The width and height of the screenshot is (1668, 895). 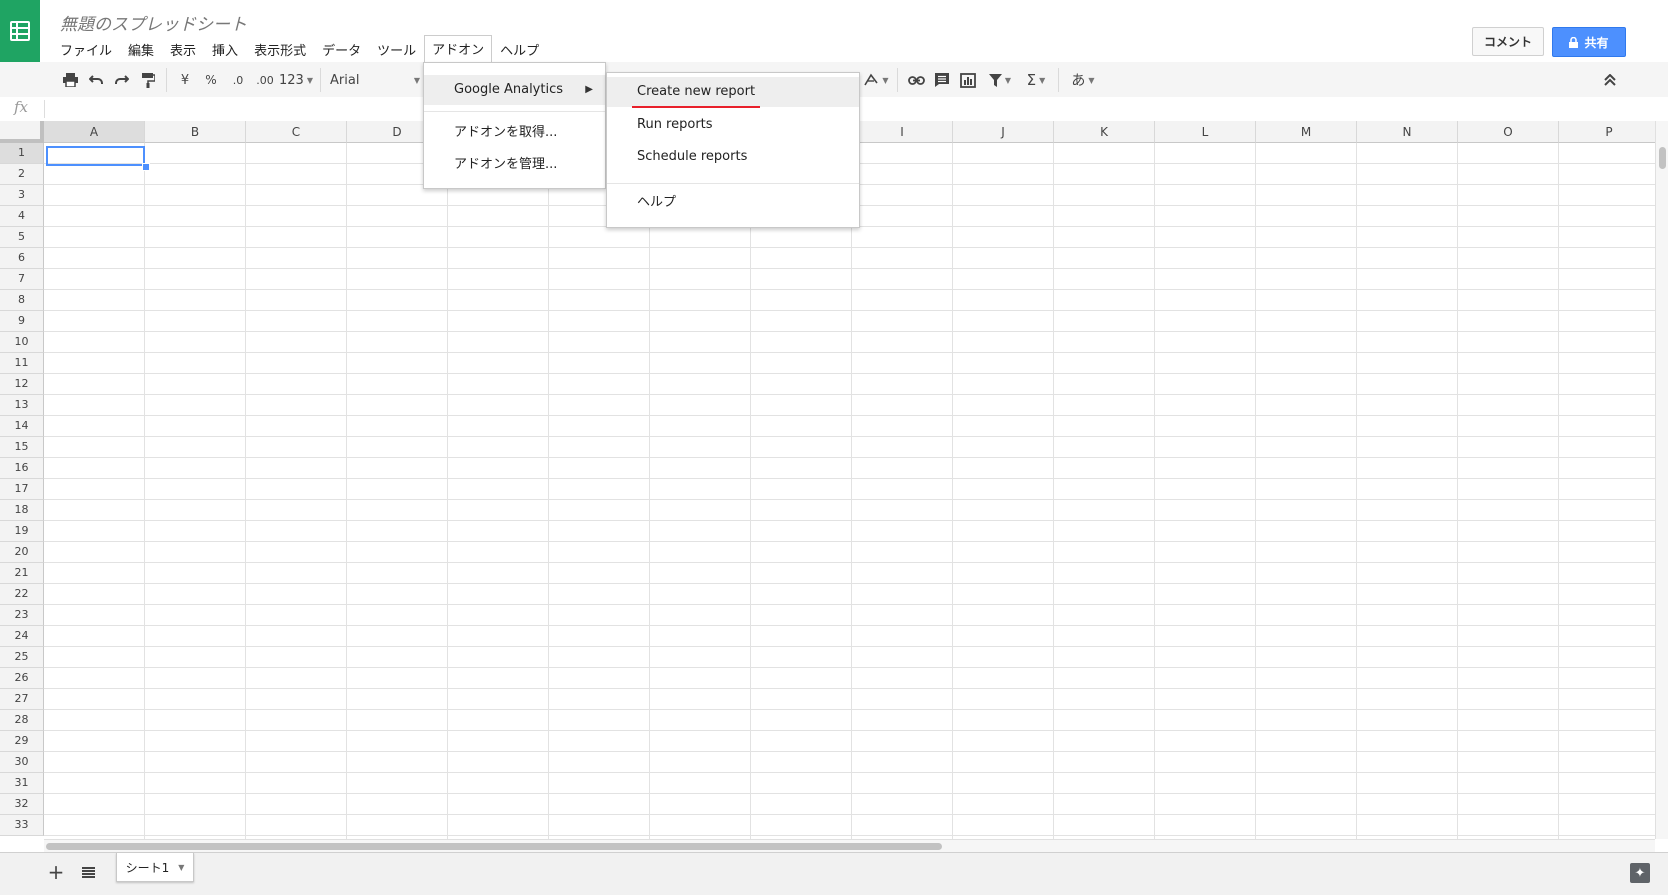 What do you see at coordinates (1306, 132) in the screenshot?
I see `column-header-m: M` at bounding box center [1306, 132].